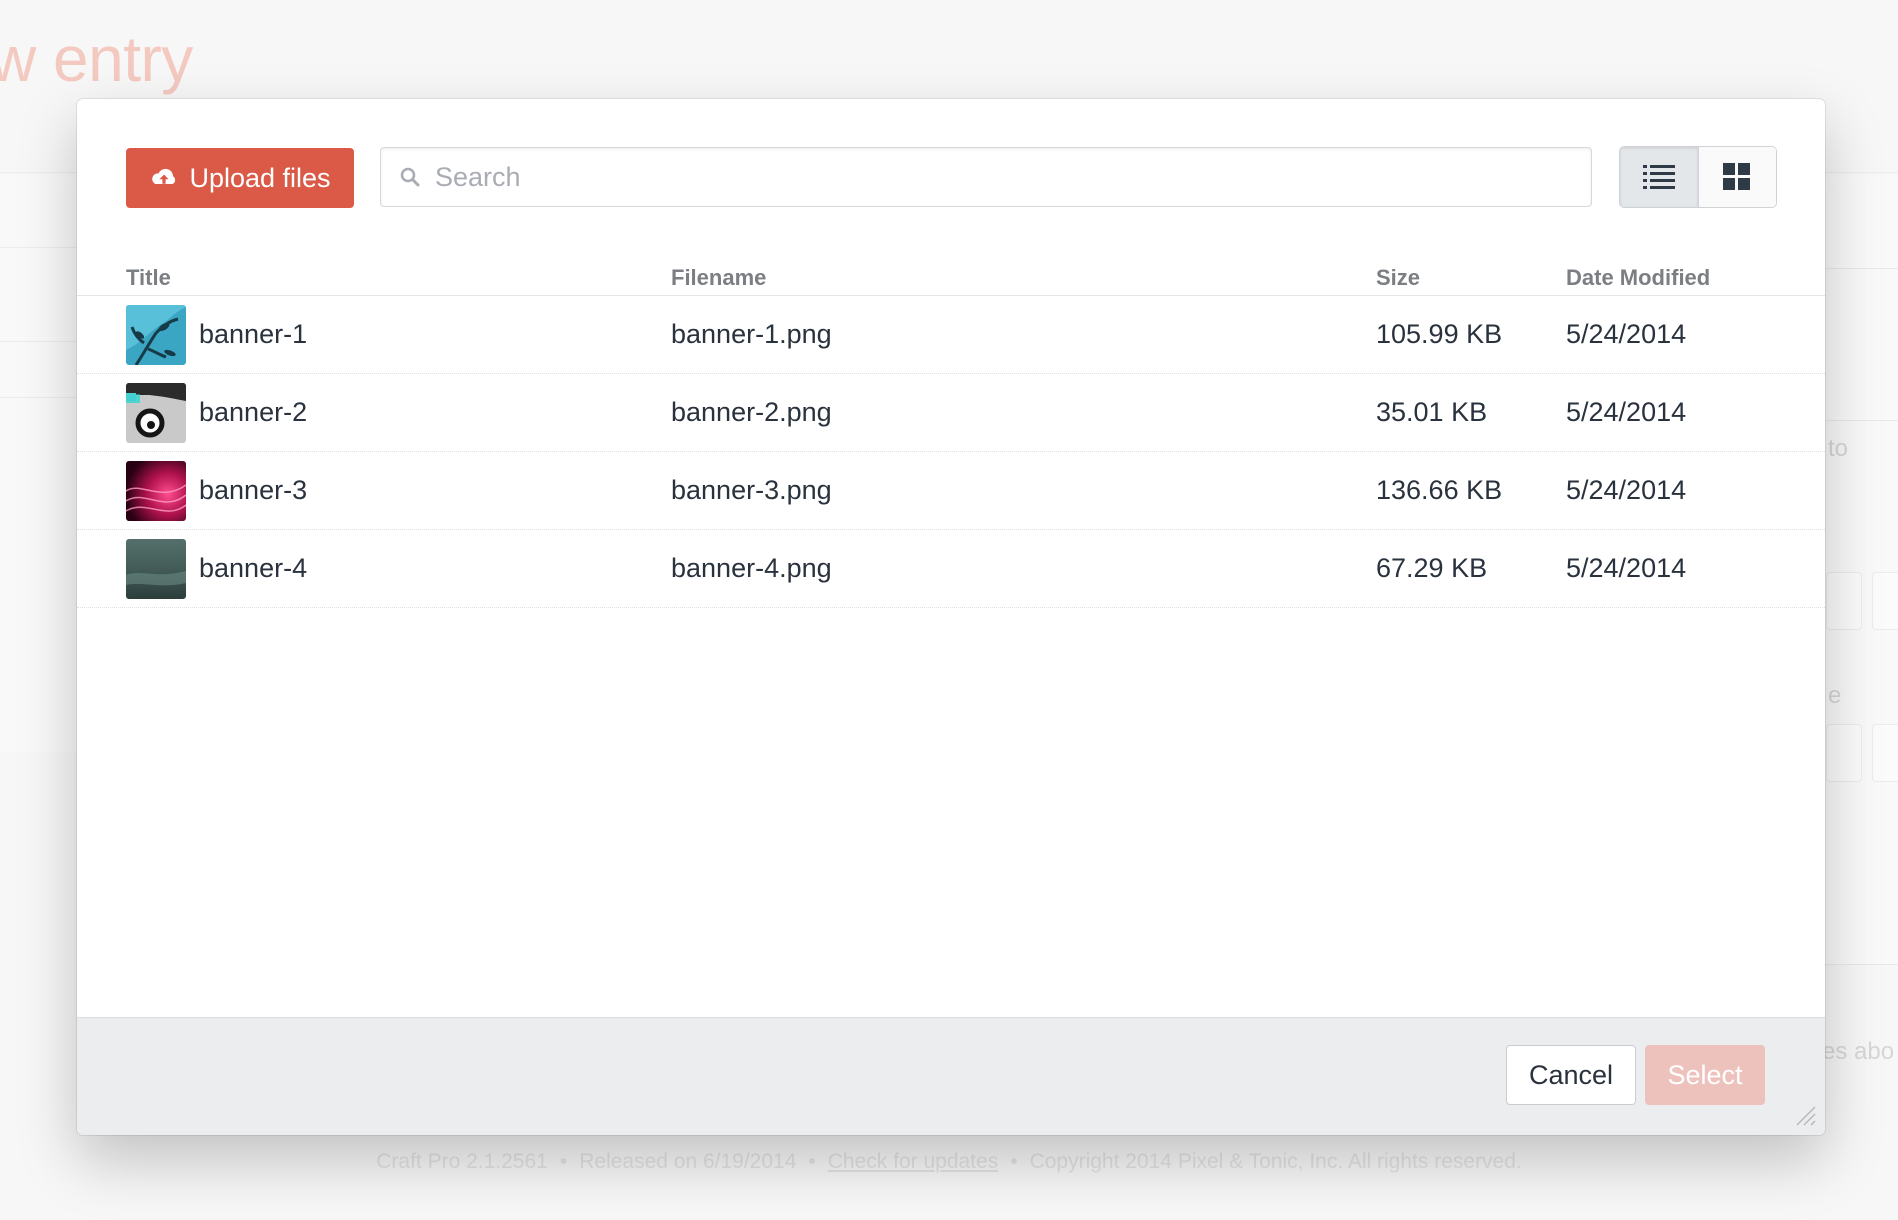 Image resolution: width=1898 pixels, height=1220 pixels. I want to click on asset-title: banner-3, so click(253, 490).